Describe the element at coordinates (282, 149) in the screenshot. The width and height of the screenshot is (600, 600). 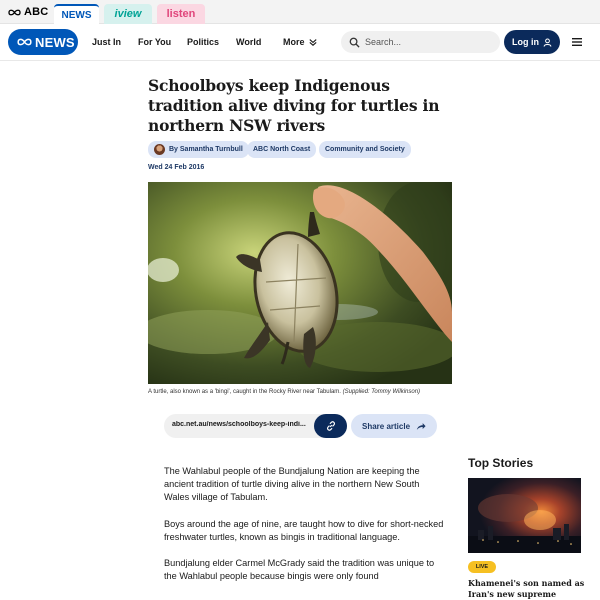
I see `location-tag: ABC North Coast` at that location.